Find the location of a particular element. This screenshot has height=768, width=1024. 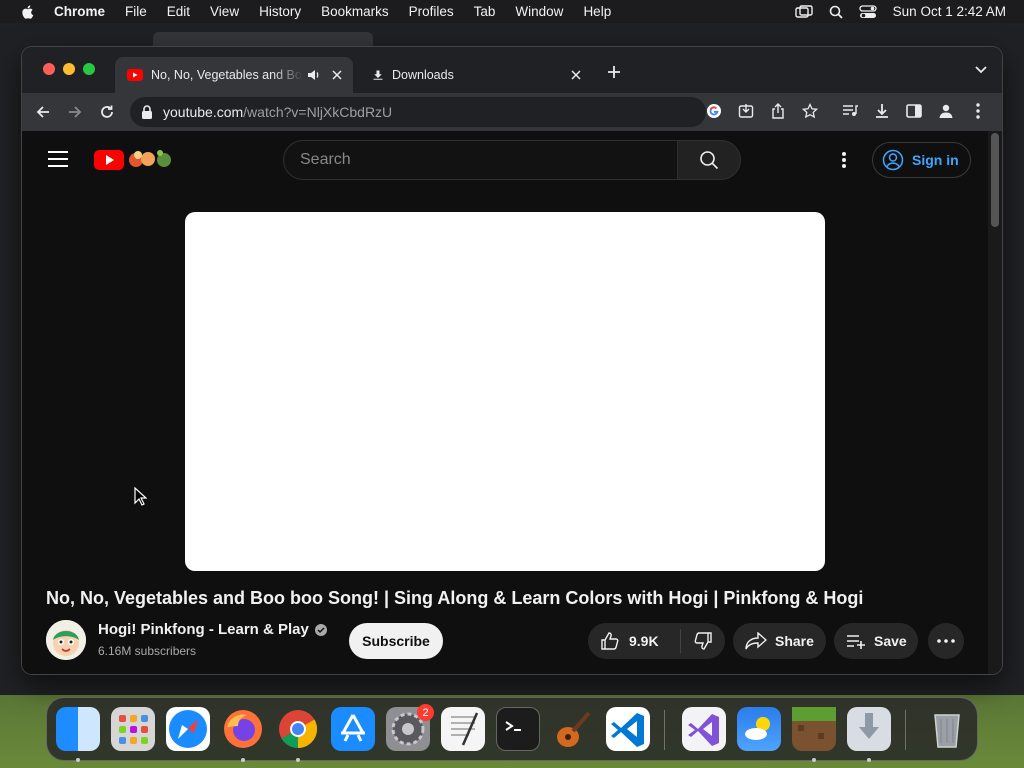

dislike-button is located at coordinates (703, 641).